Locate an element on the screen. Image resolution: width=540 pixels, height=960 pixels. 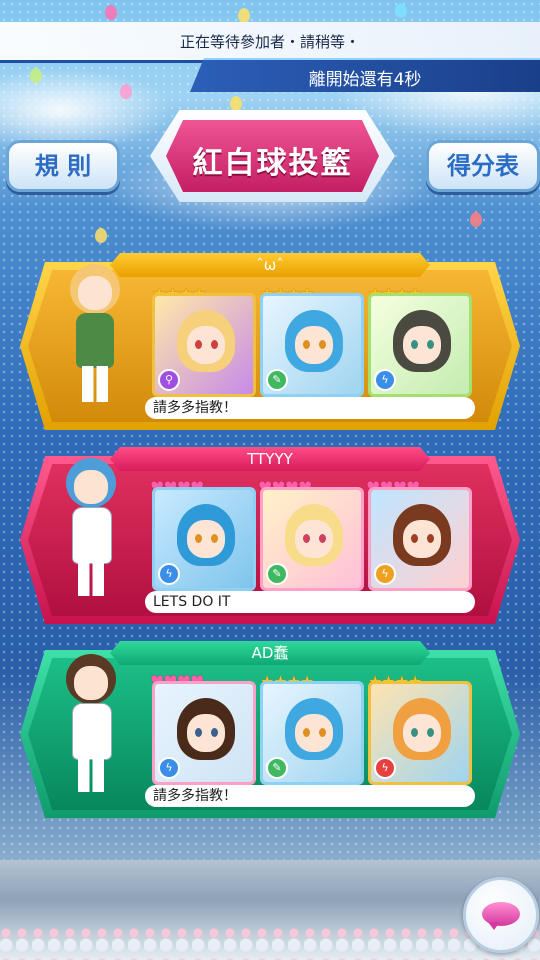
scoreboard-button-label: 得分表 is located at coordinates (483, 166).